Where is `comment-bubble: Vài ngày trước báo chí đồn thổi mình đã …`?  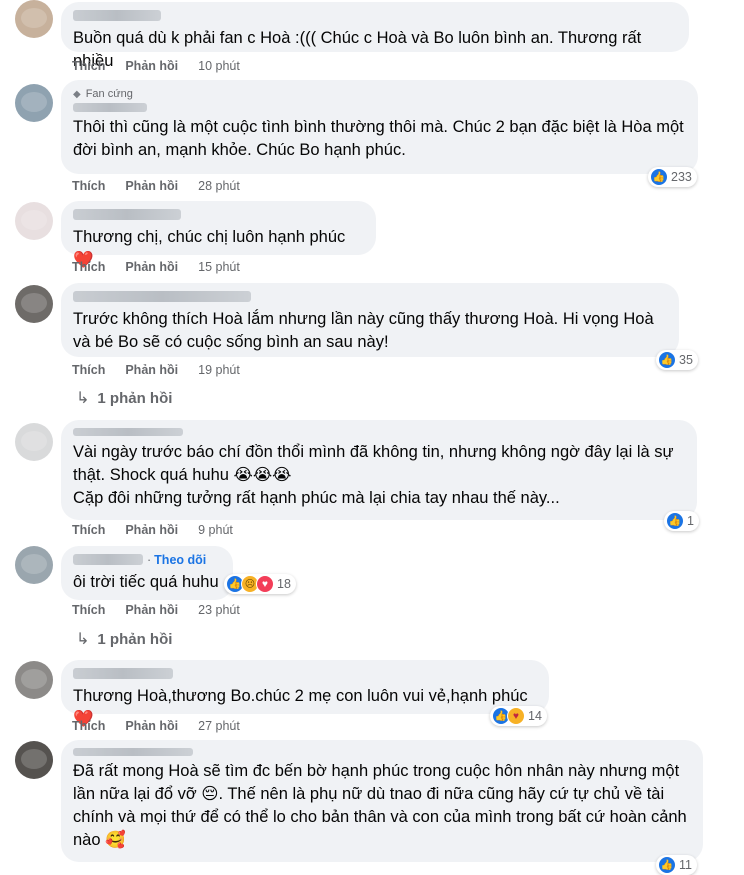
comment-bubble: Vài ngày trước báo chí đồn thổi mình đã … is located at coordinates (379, 470).